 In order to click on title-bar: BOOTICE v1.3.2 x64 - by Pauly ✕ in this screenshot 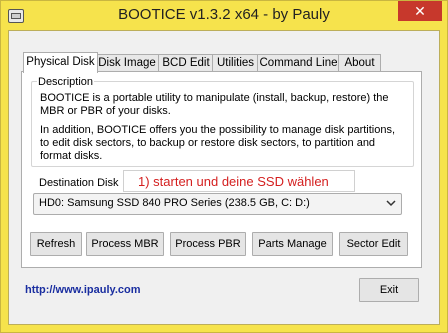, I will do `click(224, 15)`.